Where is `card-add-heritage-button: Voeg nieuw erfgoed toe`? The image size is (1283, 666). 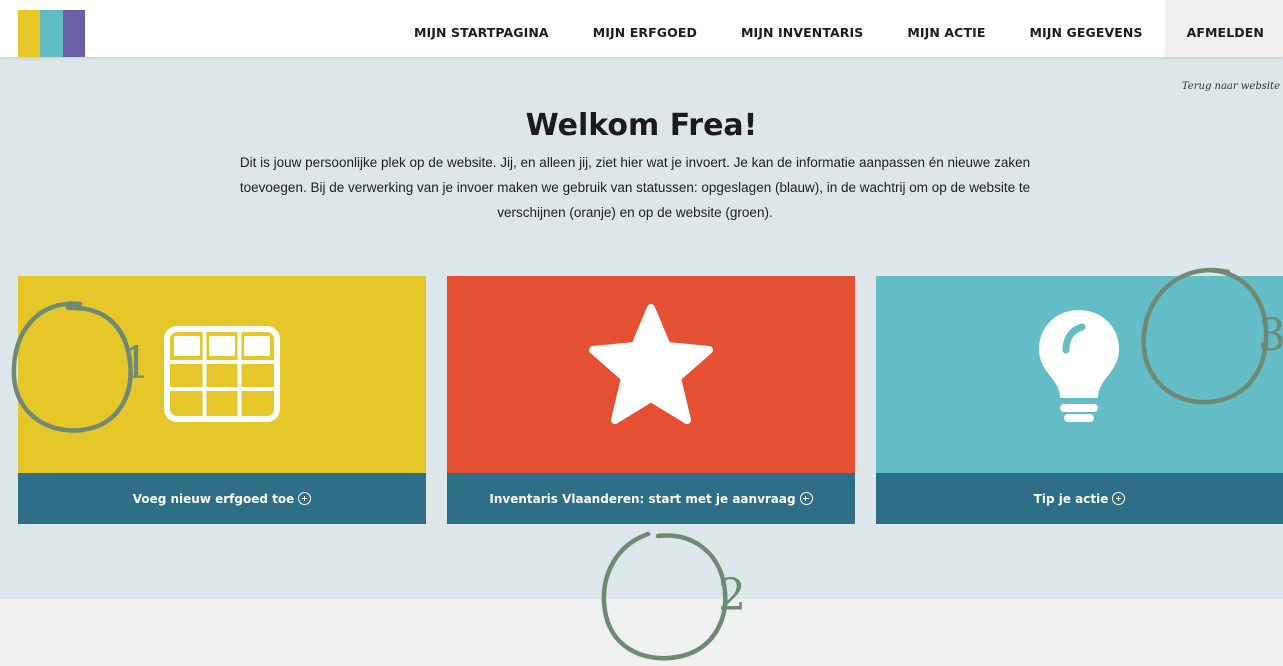
card-add-heritage-button: Voeg nieuw erfgoed toe is located at coordinates (222, 498).